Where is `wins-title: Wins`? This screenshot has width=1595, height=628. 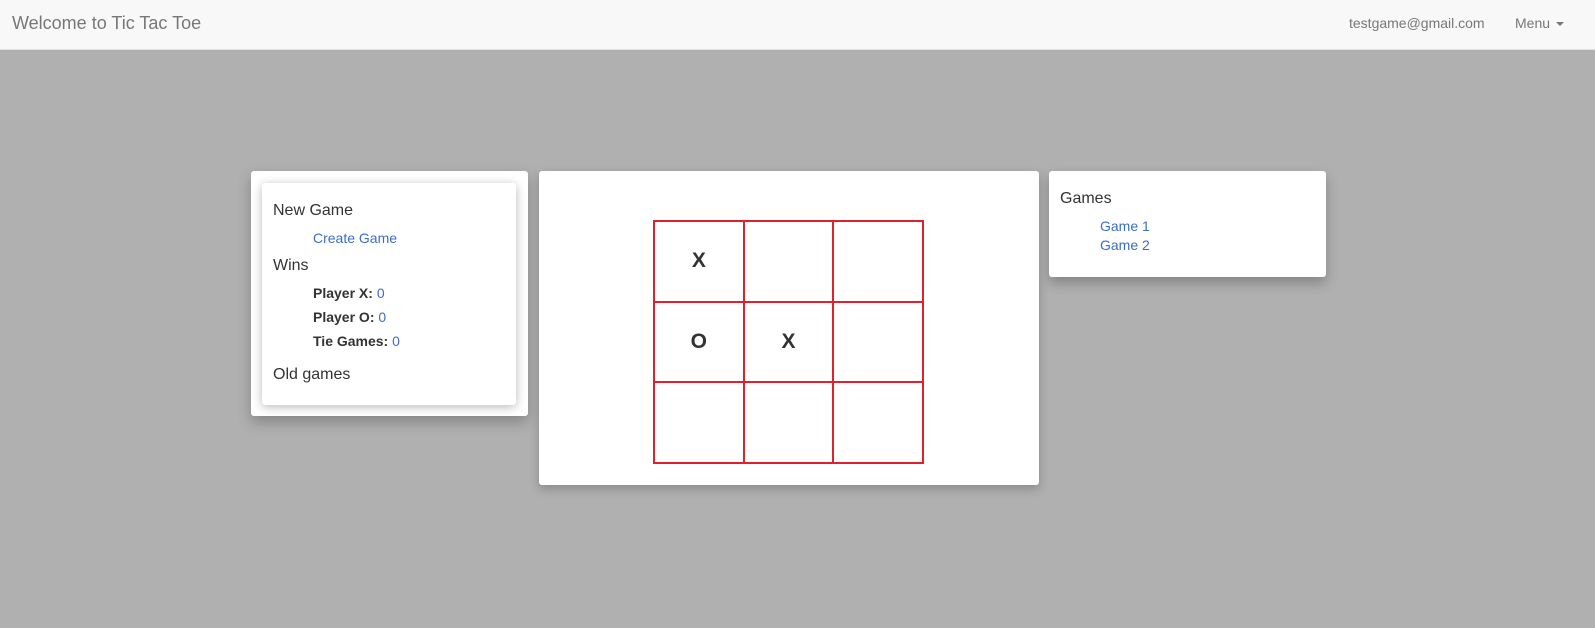
wins-title: Wins is located at coordinates (291, 265).